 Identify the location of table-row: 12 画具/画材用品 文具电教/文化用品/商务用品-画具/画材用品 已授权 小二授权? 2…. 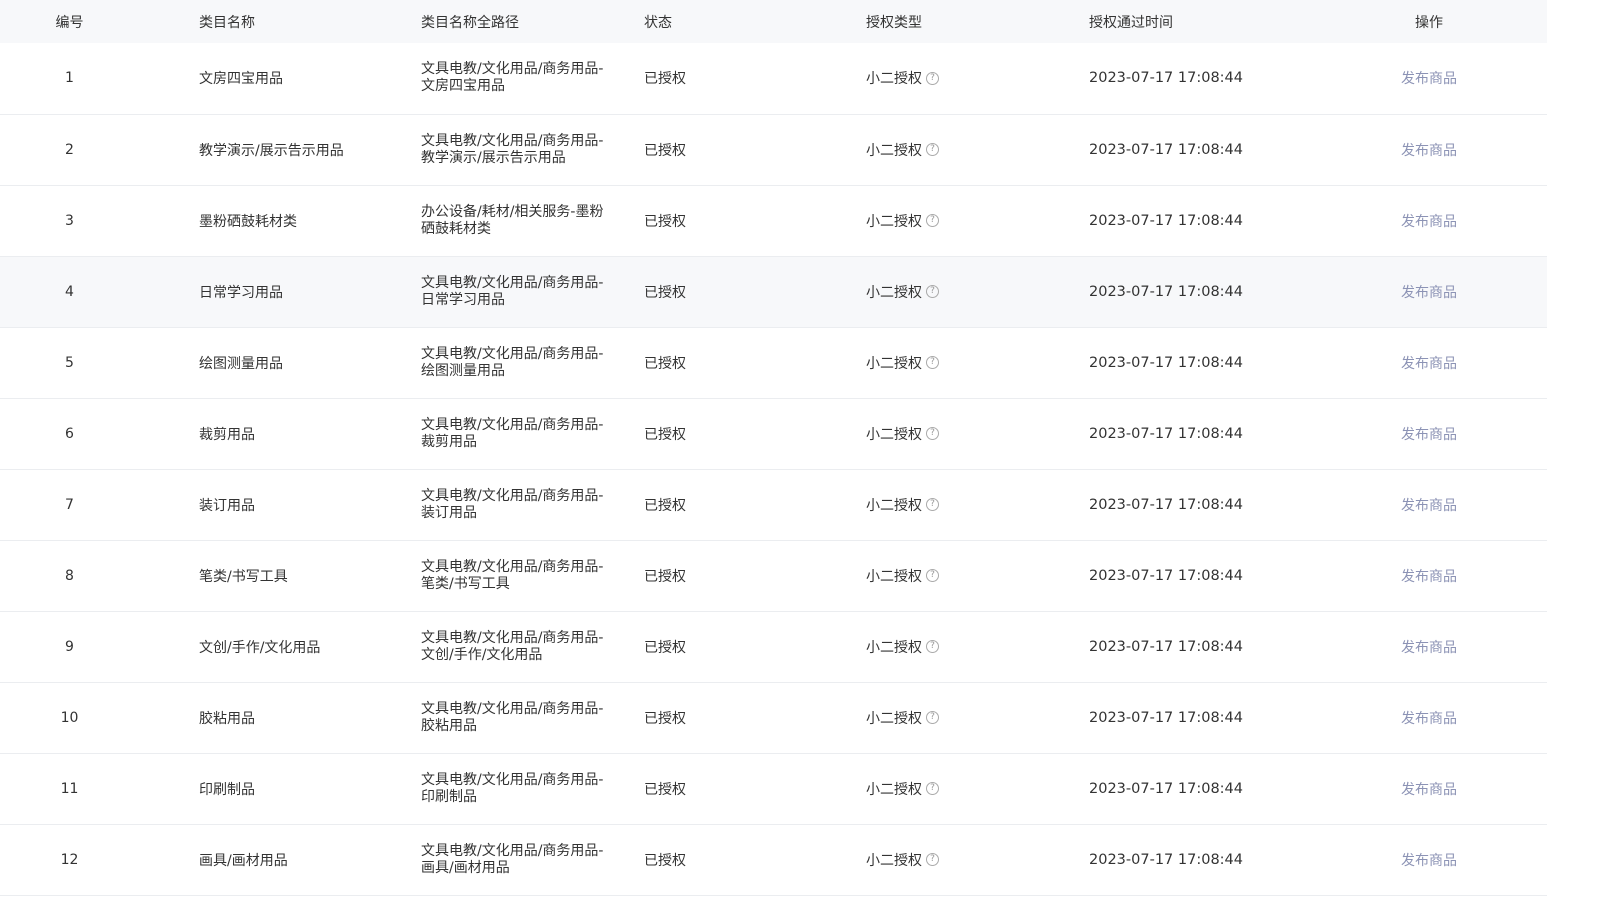
(773, 859).